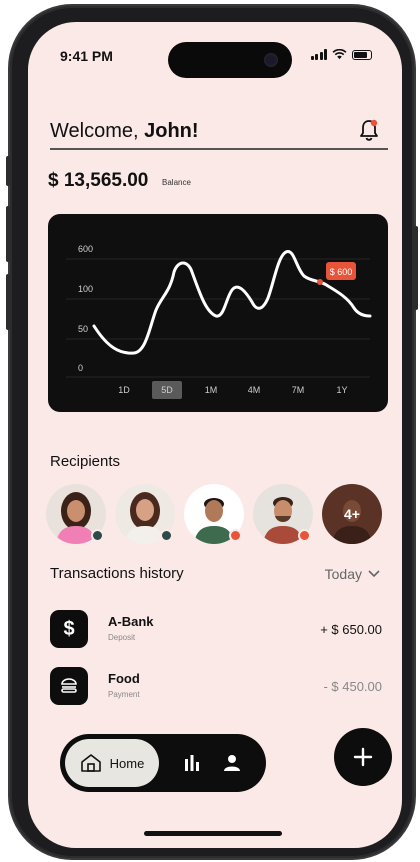  I want to click on recipient-more-button: 4+, so click(352, 514).